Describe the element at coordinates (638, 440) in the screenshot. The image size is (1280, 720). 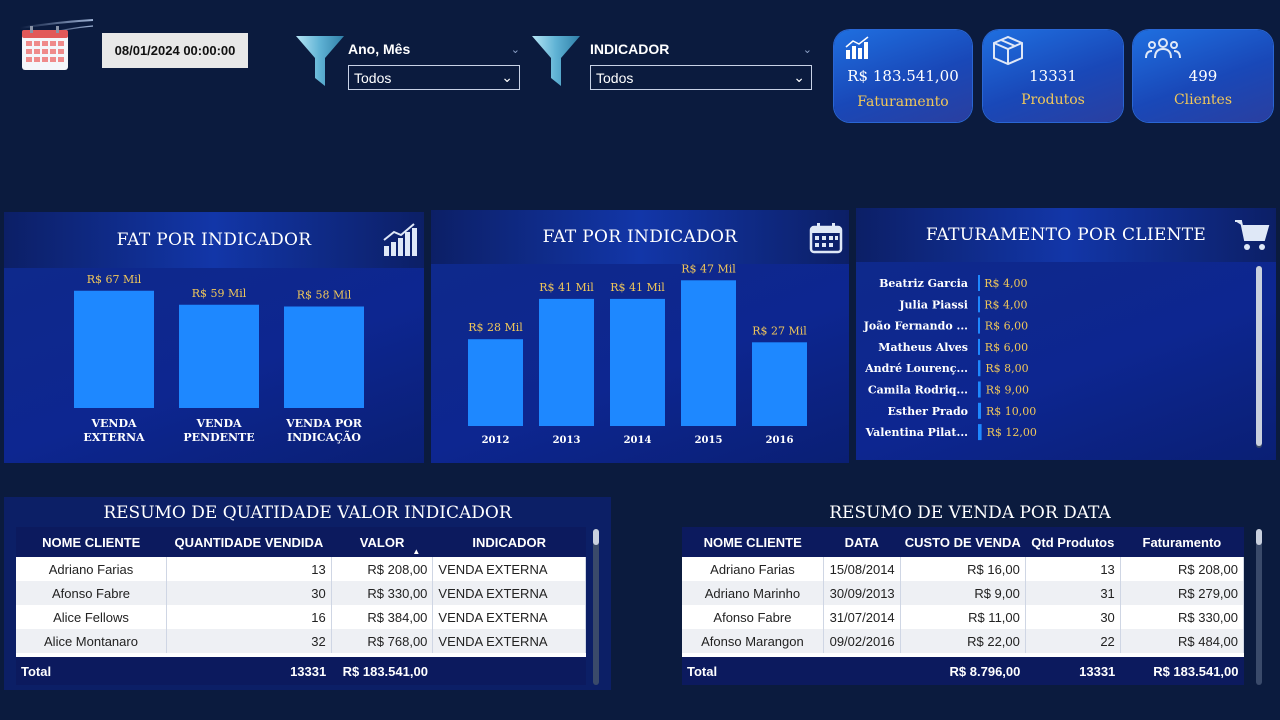
I see `category-label: 2014` at that location.